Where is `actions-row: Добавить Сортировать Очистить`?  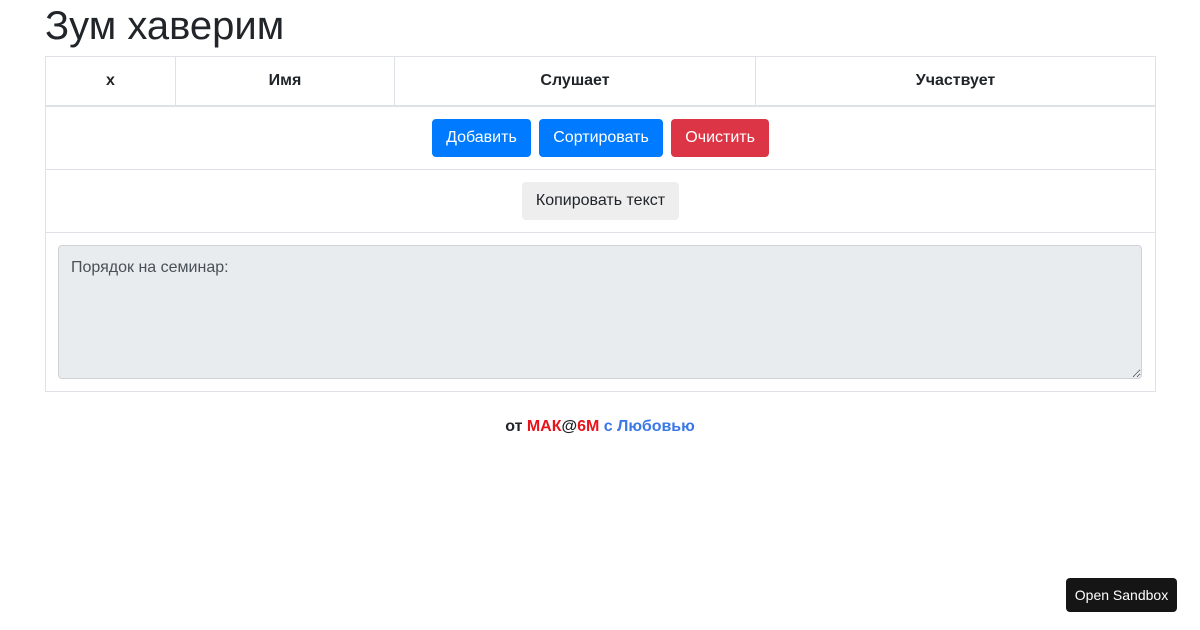 actions-row: Добавить Сортировать Очистить is located at coordinates (600, 137).